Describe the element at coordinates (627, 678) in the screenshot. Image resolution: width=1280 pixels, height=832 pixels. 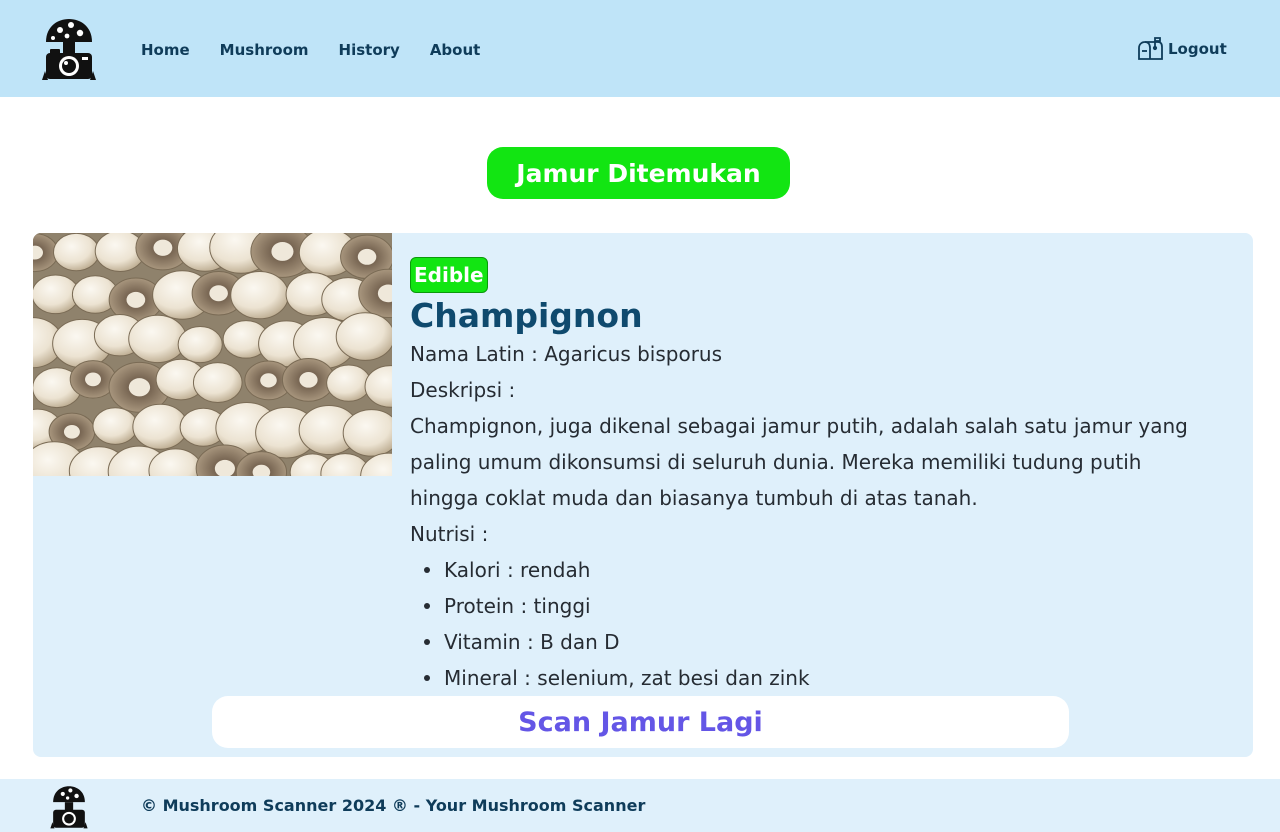
I see `nutrition-item-text: Mineral : selenium, zat besi dan zink` at that location.